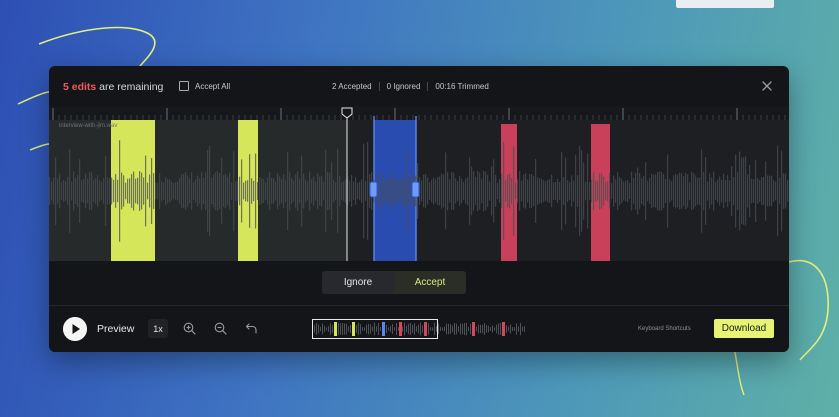 The image size is (839, 417). What do you see at coordinates (403, 86) in the screenshot?
I see `ignored-count: 0 Ignored` at bounding box center [403, 86].